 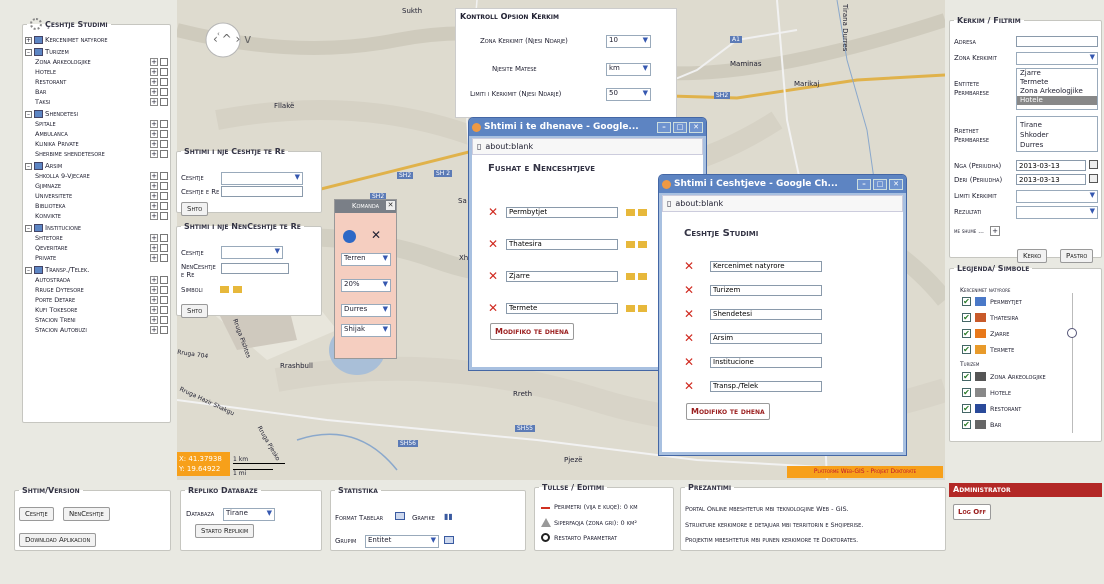 What do you see at coordinates (96, 102) in the screenshot?
I see `tree-item: Taksi +` at bounding box center [96, 102].